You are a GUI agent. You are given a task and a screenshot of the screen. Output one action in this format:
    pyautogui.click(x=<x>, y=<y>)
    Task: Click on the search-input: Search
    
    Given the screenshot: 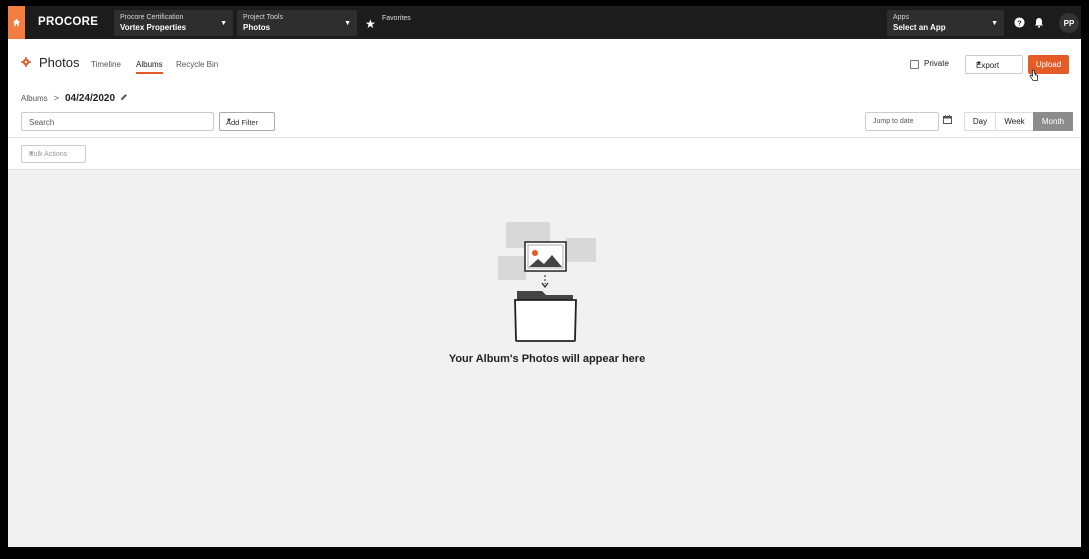 What is the action you would take?
    pyautogui.click(x=117, y=121)
    